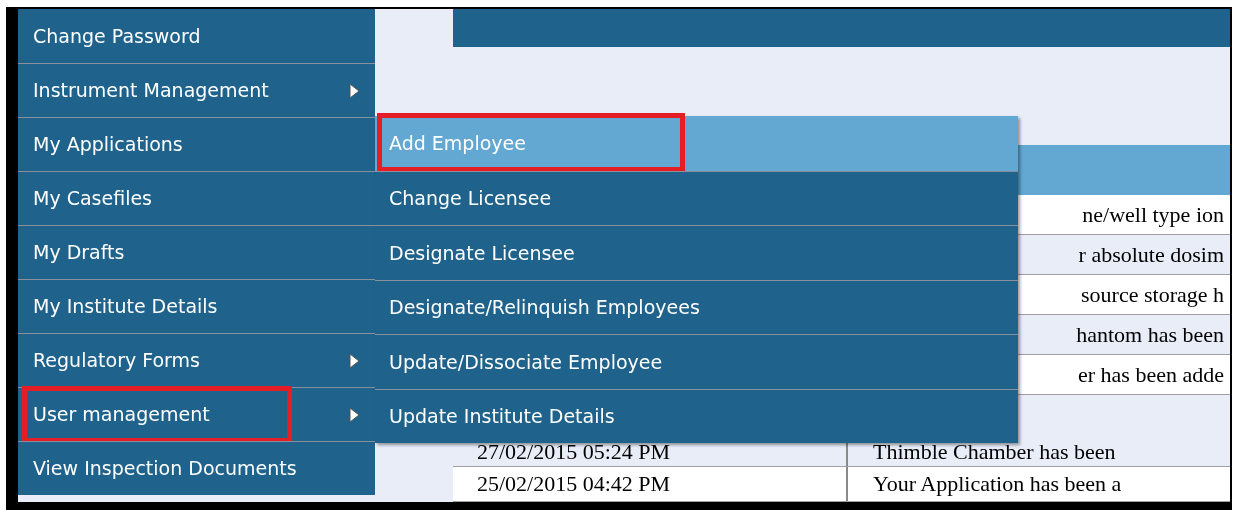 The height and width of the screenshot is (510, 1237). Describe the element at coordinates (696, 197) in the screenshot. I see `submenu-item: Change Licensee` at that location.